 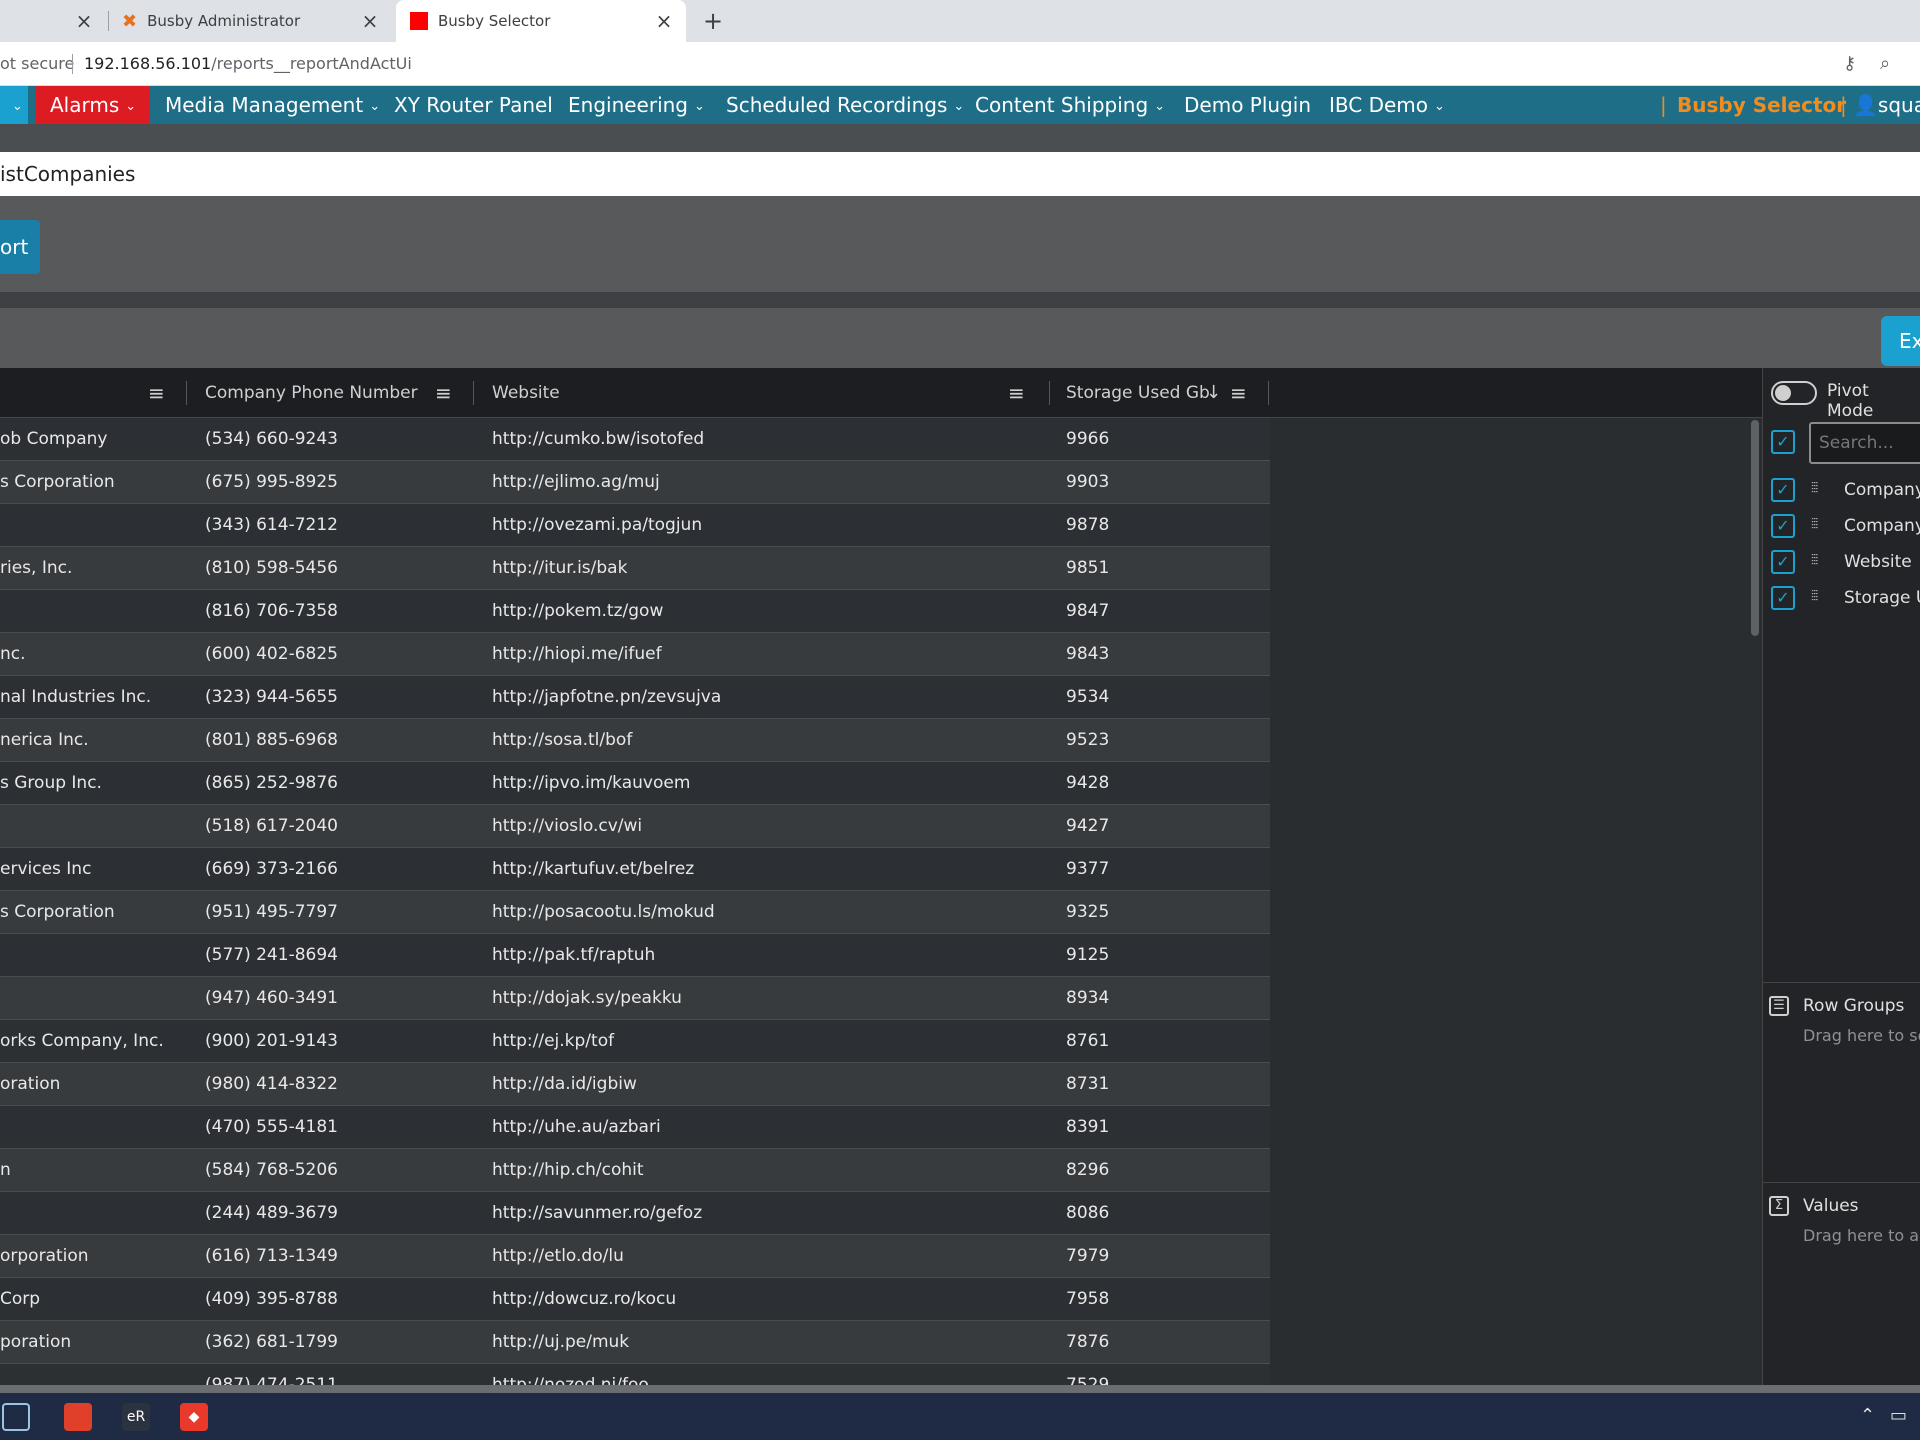 What do you see at coordinates (340, 654) in the screenshot?
I see `cell-phone: (600) 402-6825` at bounding box center [340, 654].